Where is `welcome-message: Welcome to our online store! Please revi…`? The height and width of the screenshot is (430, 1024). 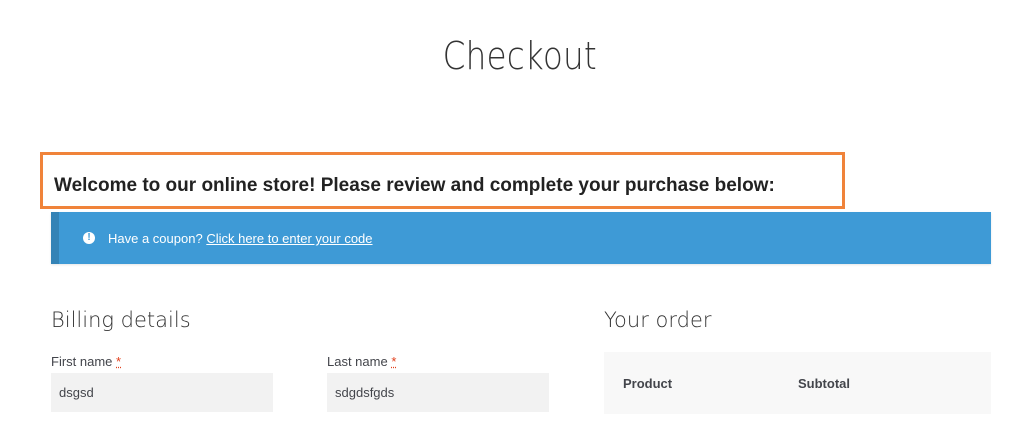 welcome-message: Welcome to our online store! Please revi… is located at coordinates (414, 185).